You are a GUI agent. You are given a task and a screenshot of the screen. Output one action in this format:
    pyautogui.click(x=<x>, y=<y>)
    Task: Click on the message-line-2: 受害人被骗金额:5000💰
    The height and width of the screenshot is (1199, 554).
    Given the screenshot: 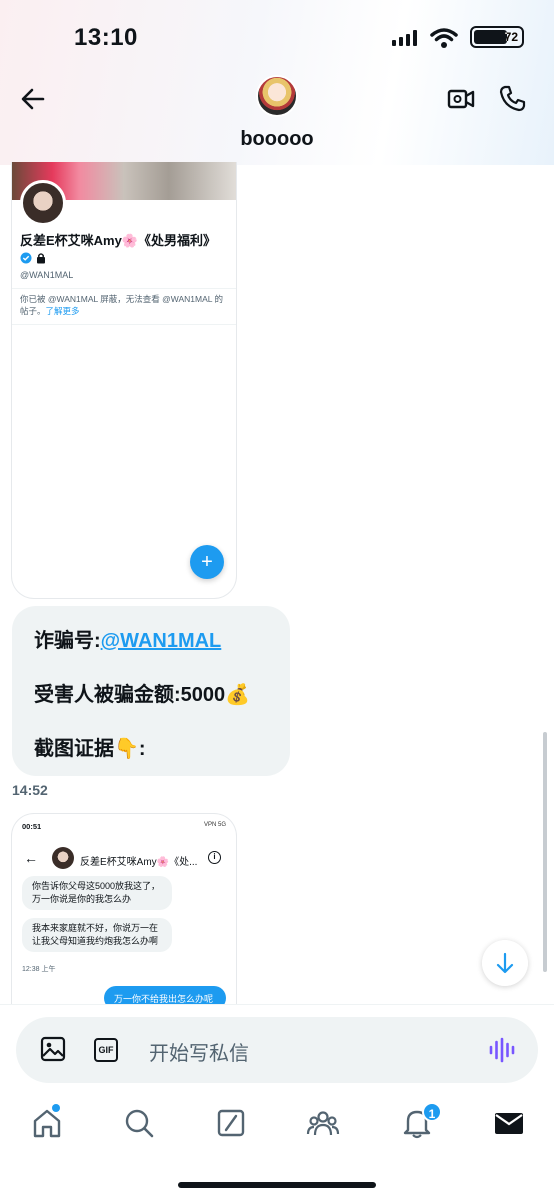 What is the action you would take?
    pyautogui.click(x=142, y=695)
    